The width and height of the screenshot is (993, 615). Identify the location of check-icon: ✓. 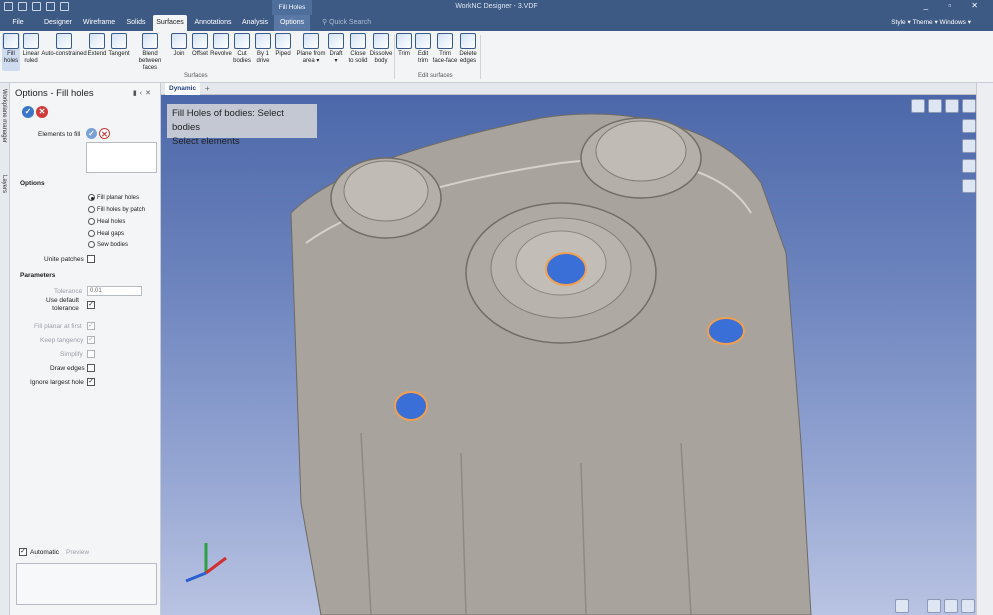
(28, 111).